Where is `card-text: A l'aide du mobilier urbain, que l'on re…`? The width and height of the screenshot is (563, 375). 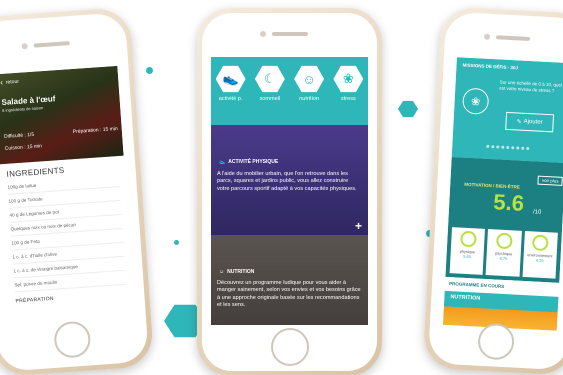 card-text: A l'aide du mobilier urbain, que l'on re… is located at coordinates (287, 181).